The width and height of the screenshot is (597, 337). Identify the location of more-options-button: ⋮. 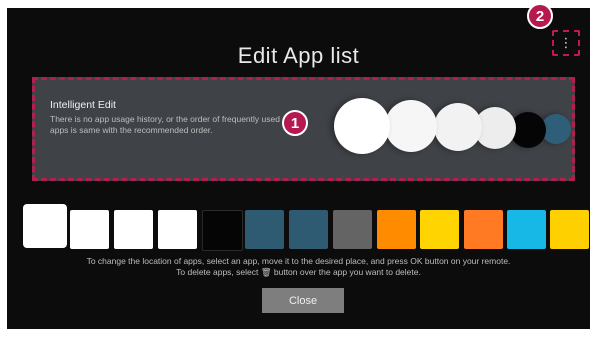
(566, 43).